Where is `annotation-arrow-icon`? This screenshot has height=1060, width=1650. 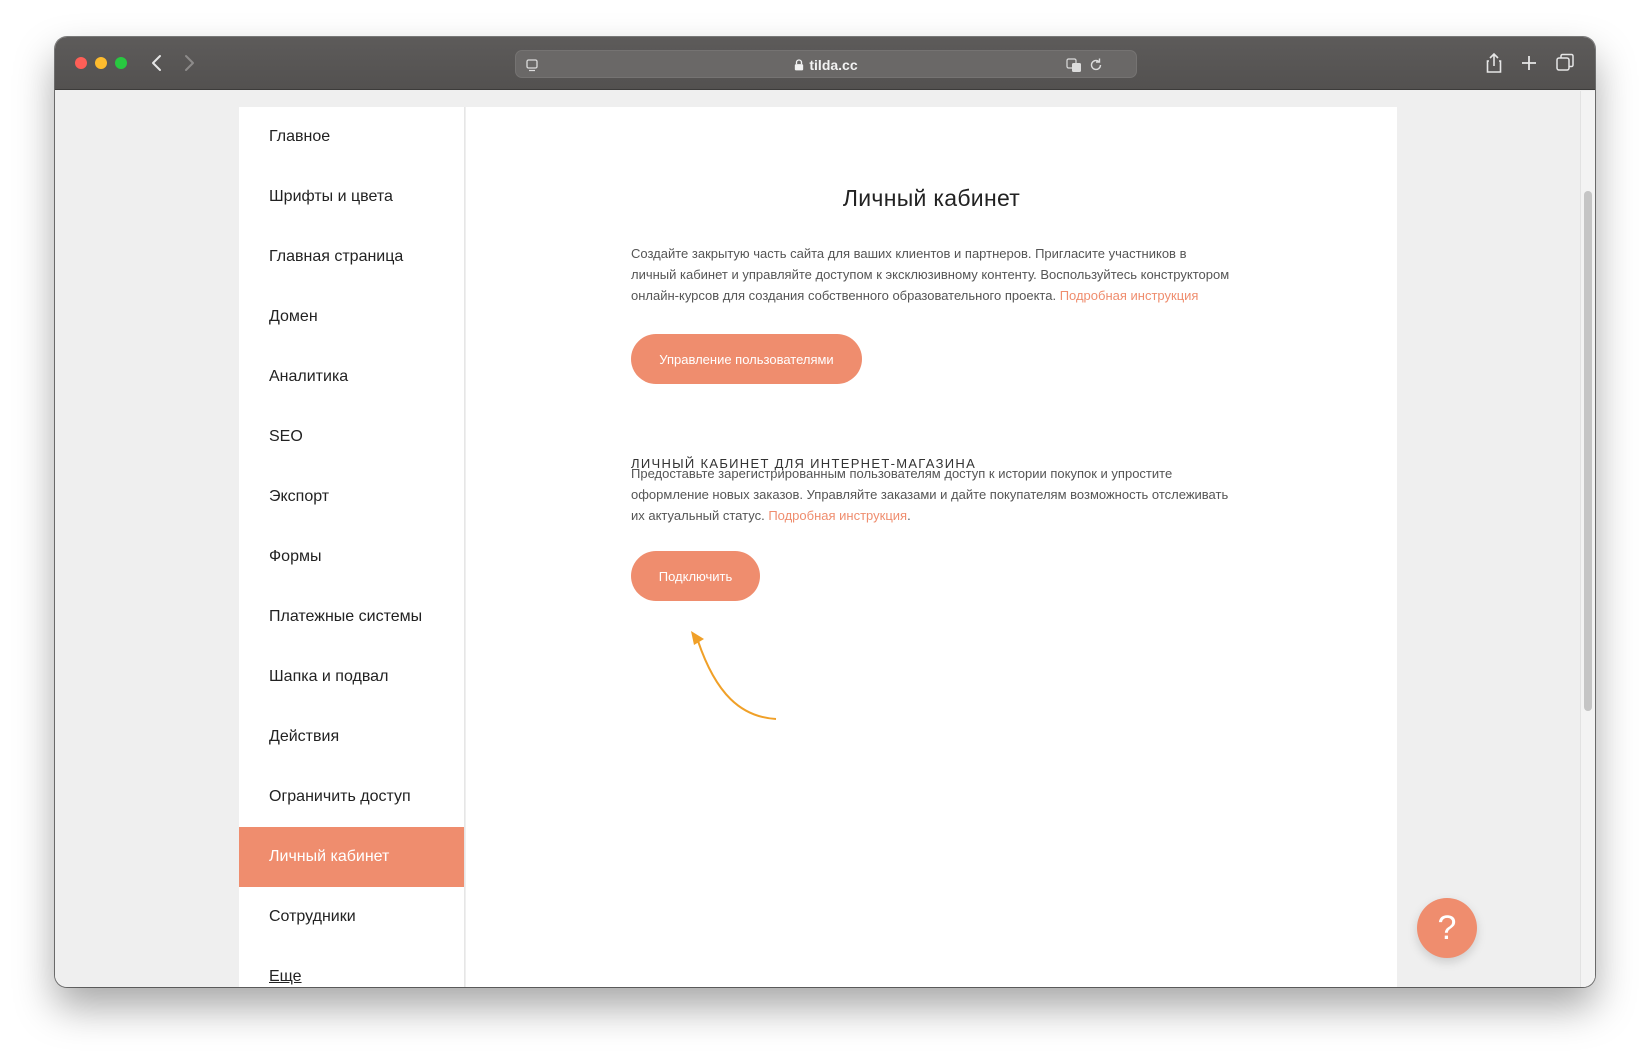
annotation-arrow-icon is located at coordinates (734, 675).